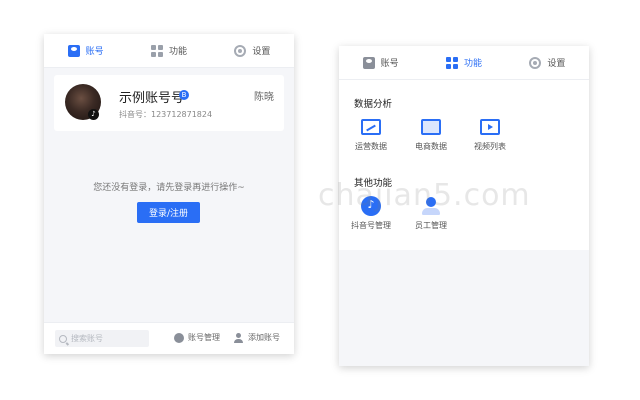 Image resolution: width=640 pixels, height=400 pixels. Describe the element at coordinates (490, 127) in the screenshot. I see `video-list-icon` at that location.